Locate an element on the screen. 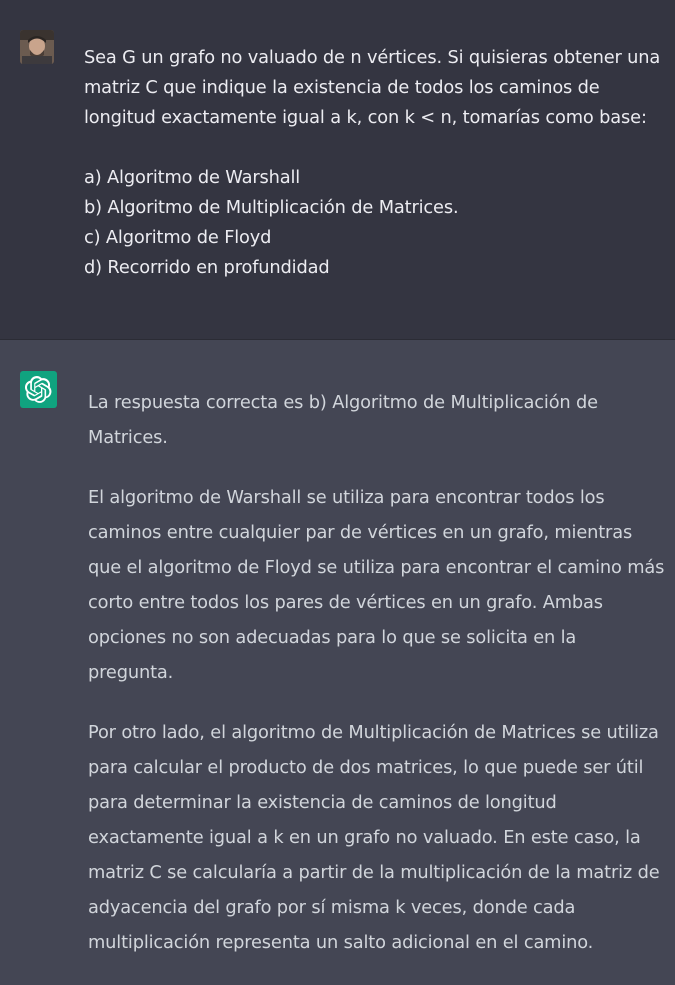 The image size is (675, 985). openai-logo-icon-svg is located at coordinates (38, 389).